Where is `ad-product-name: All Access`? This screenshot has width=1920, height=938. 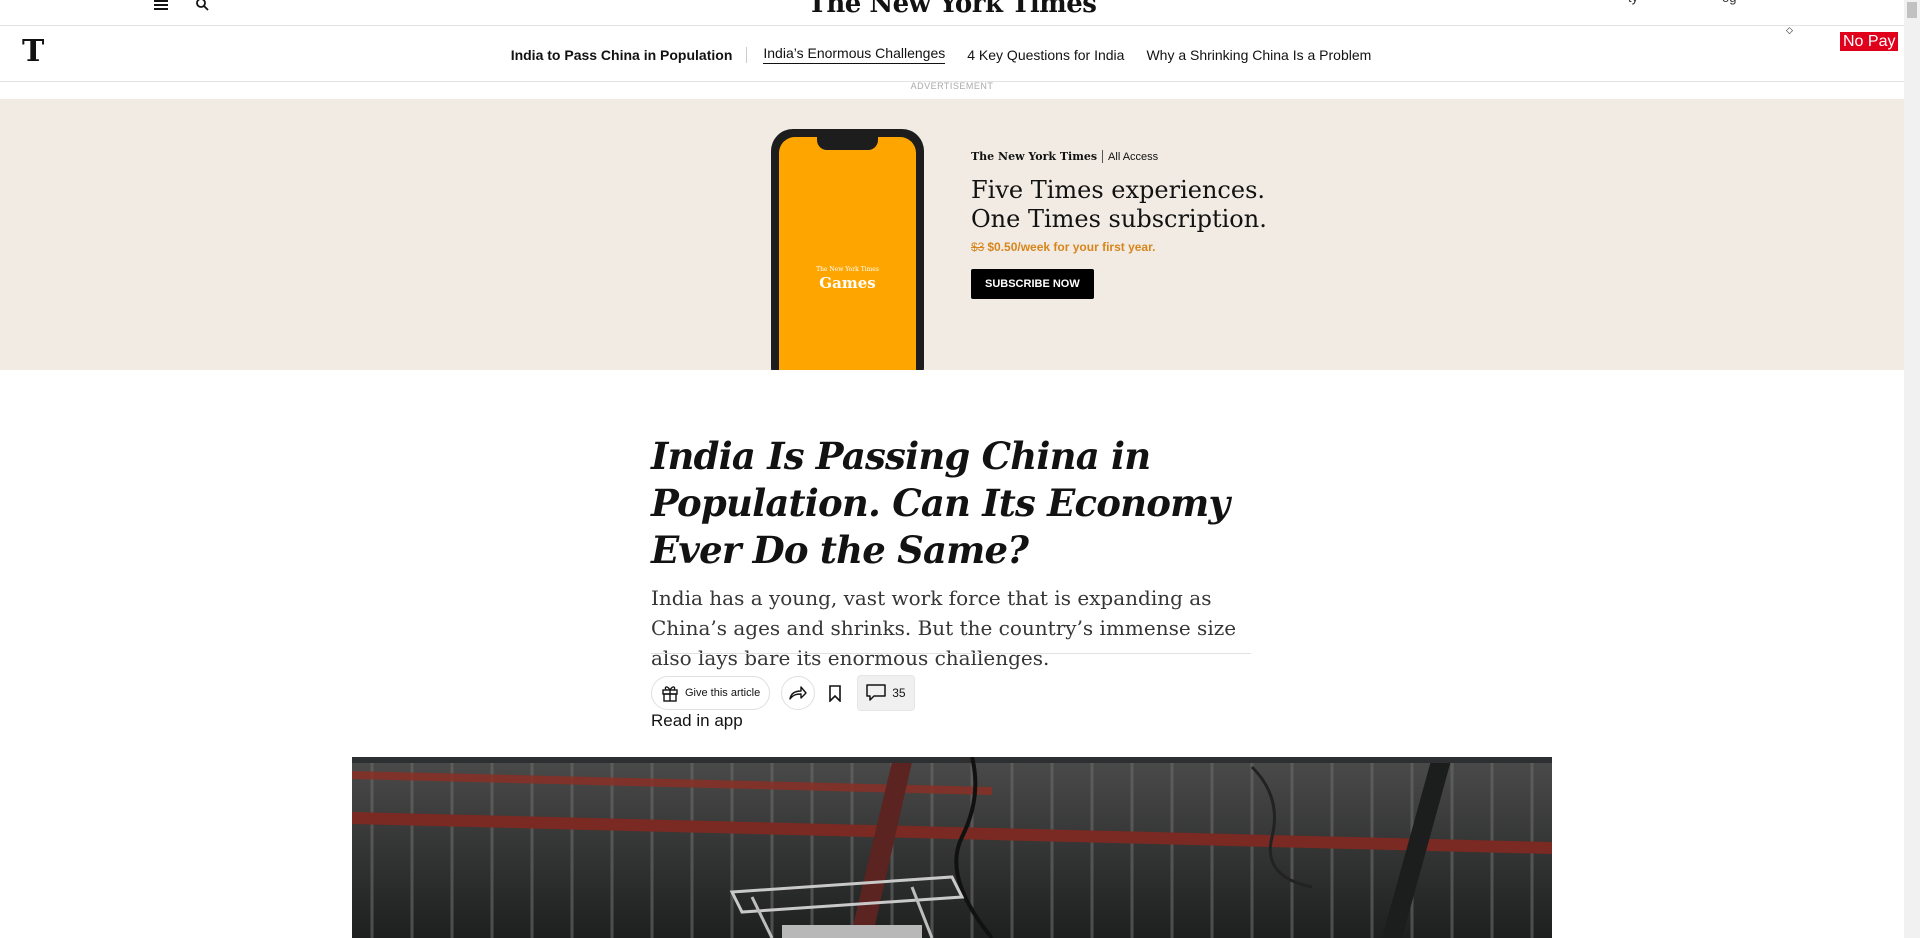 ad-product-name: All Access is located at coordinates (1133, 156).